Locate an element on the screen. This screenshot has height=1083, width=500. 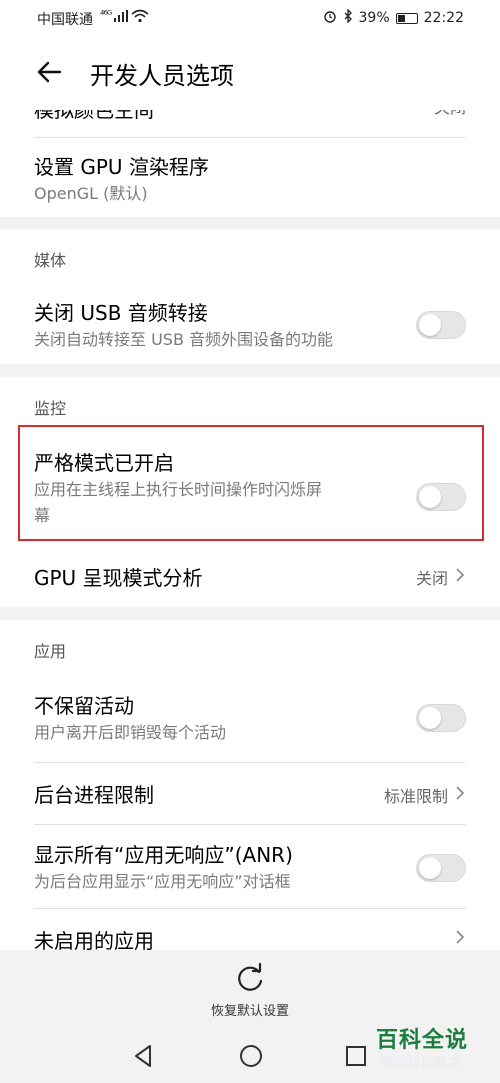
gpu-renderer-row: 设置 GPU 渲染程序 OpenGL (默认) is located at coordinates (250, 177).